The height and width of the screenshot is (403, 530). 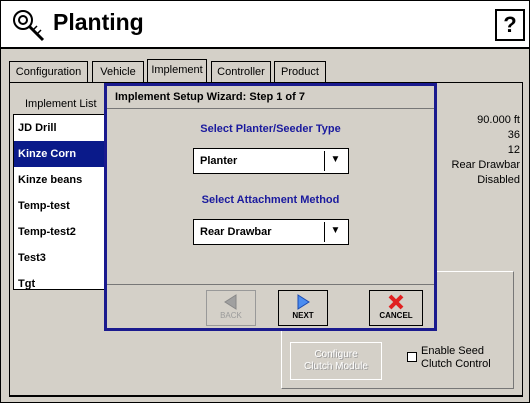 What do you see at coordinates (236, 232) in the screenshot?
I see `attachment-method-value: Rear Drawbar` at bounding box center [236, 232].